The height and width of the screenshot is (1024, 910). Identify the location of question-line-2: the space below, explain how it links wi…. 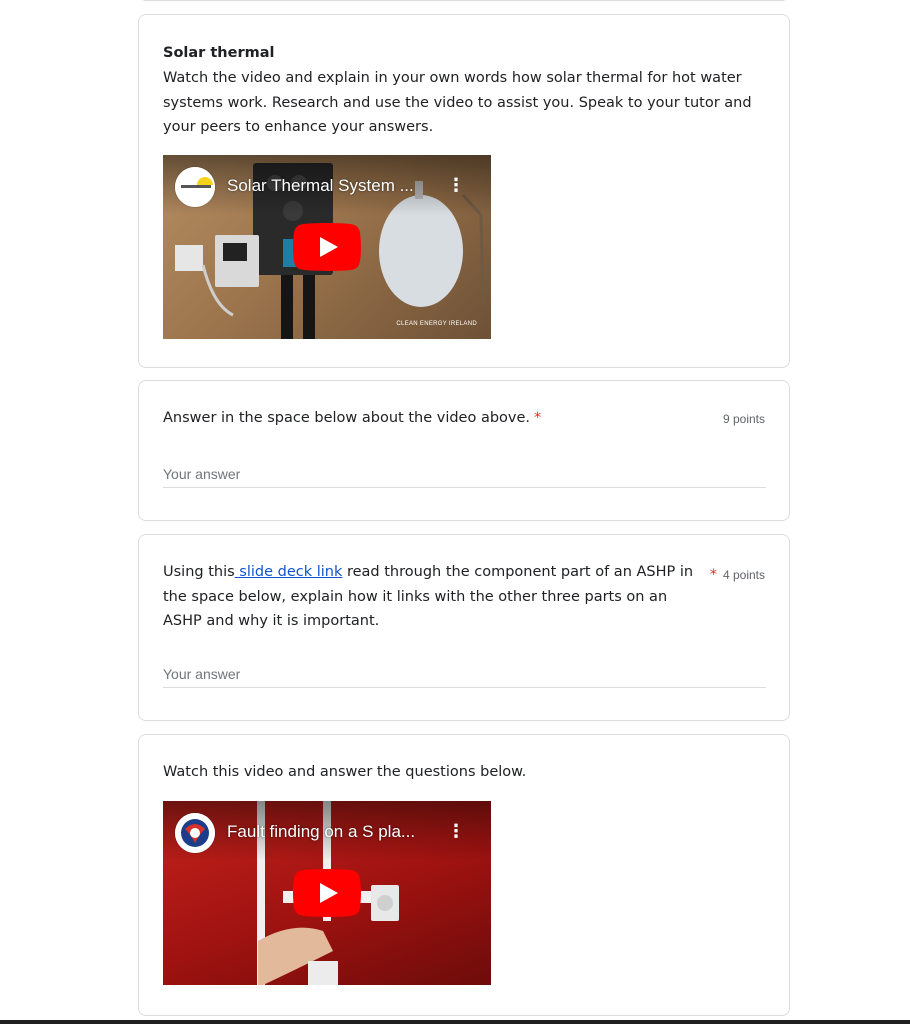
(415, 596).